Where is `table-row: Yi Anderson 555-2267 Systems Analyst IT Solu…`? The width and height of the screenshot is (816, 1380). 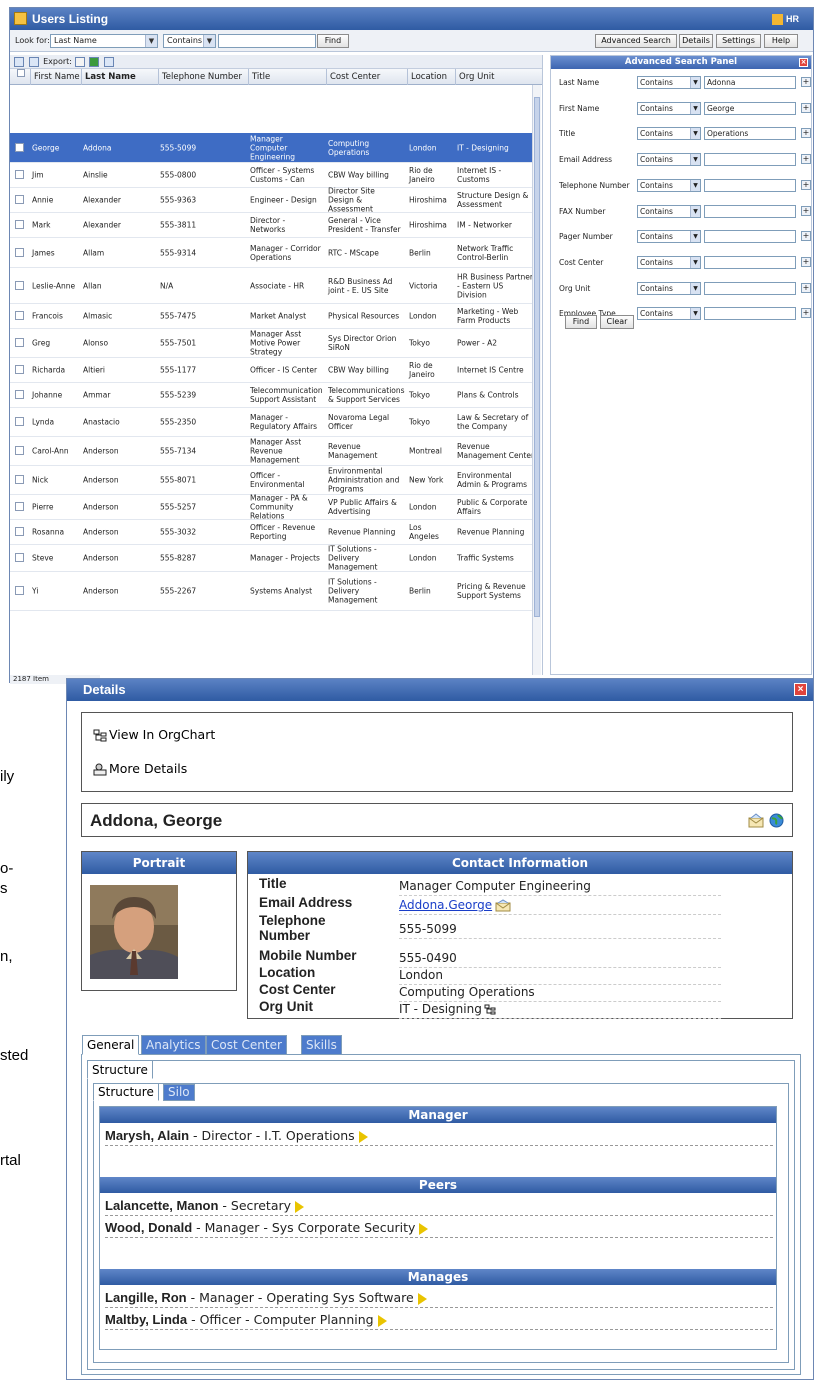 table-row: Yi Anderson 555-2267 Systems Analyst IT Solu… is located at coordinates (273, 591).